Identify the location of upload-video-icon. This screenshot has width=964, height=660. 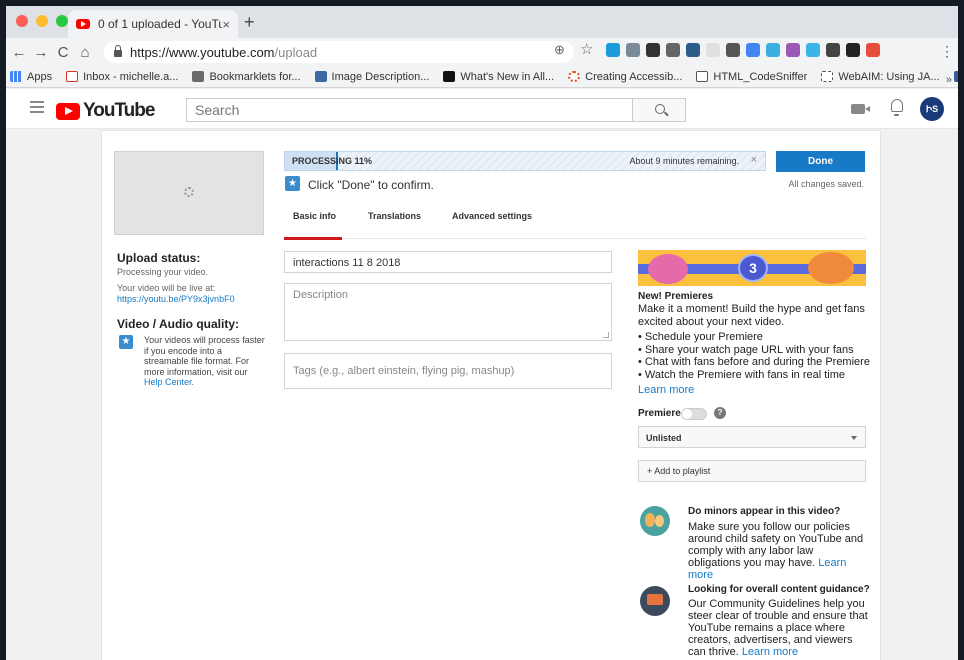
(860, 109).